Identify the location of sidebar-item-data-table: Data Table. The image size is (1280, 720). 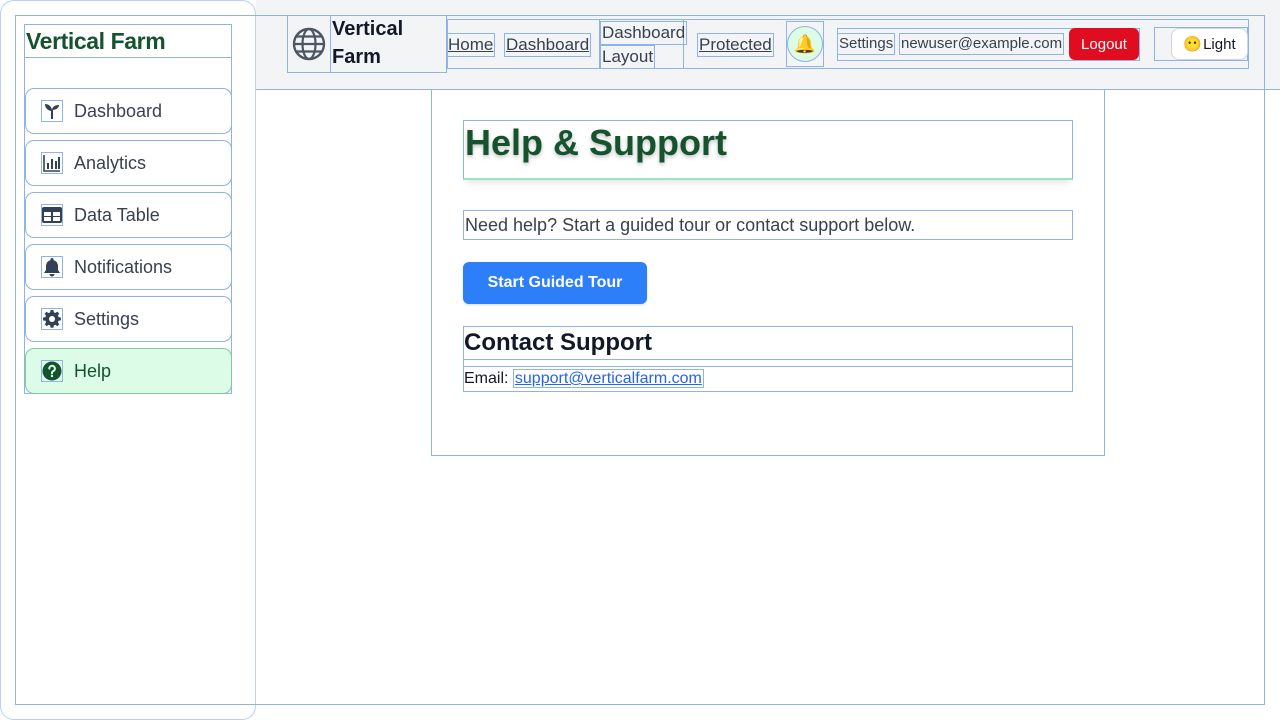
(128, 215).